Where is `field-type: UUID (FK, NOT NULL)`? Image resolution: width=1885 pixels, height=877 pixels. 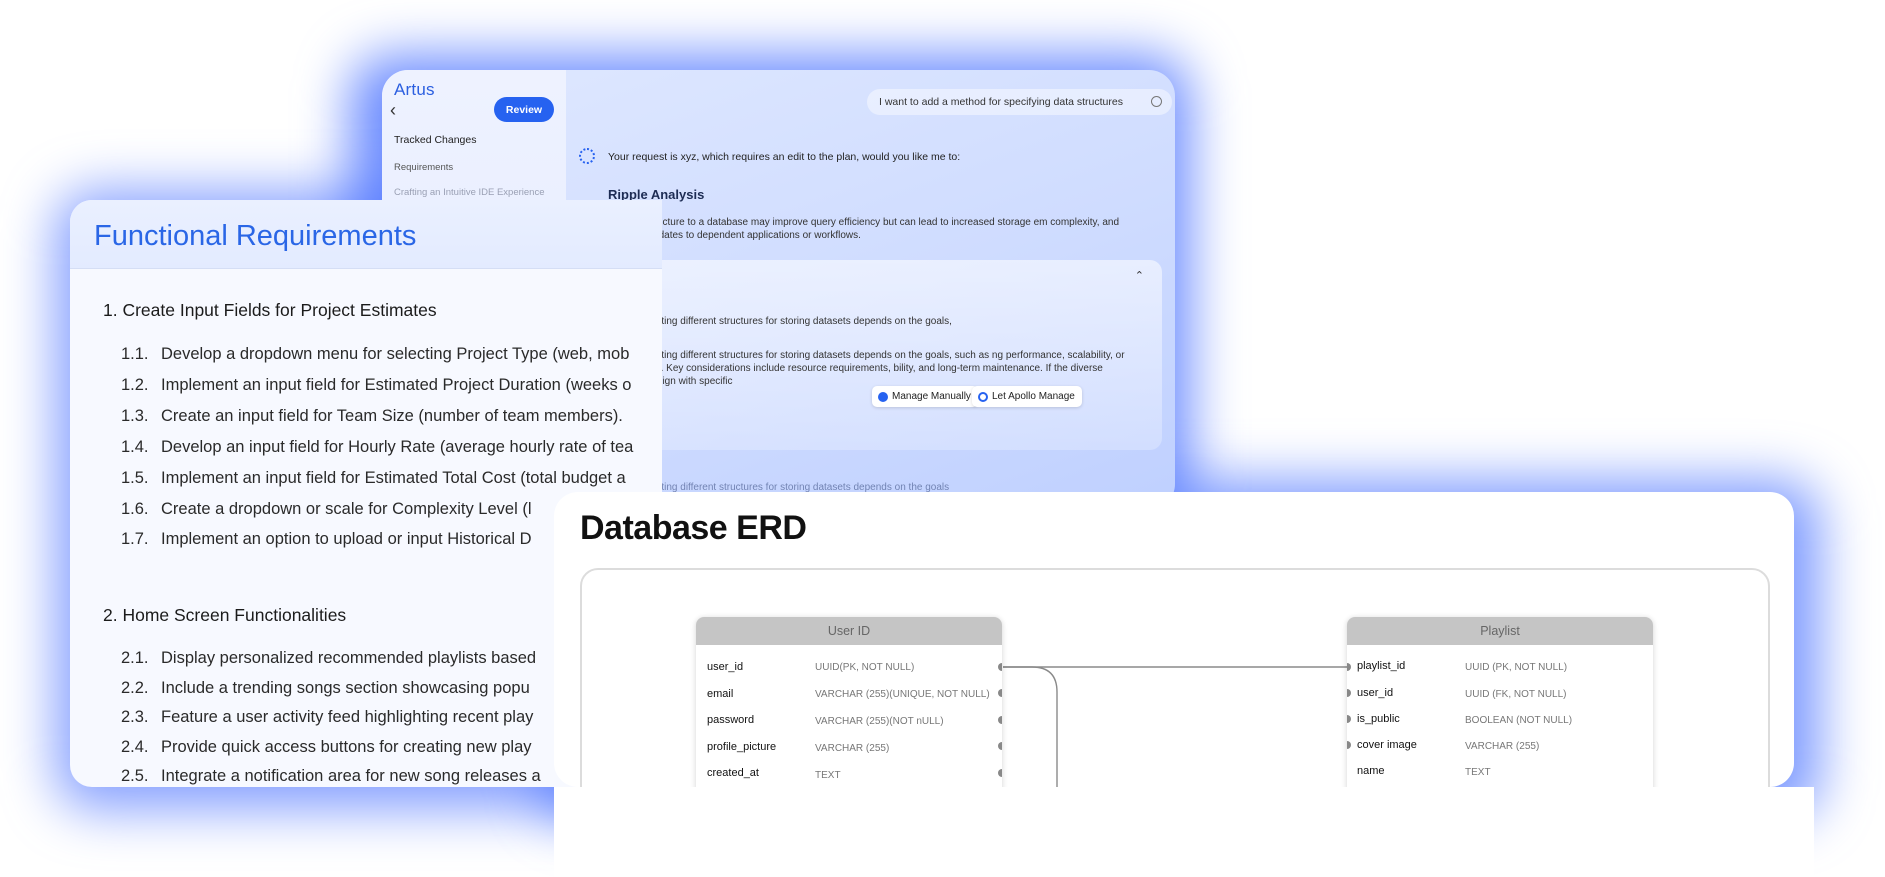 field-type: UUID (FK, NOT NULL) is located at coordinates (1516, 694).